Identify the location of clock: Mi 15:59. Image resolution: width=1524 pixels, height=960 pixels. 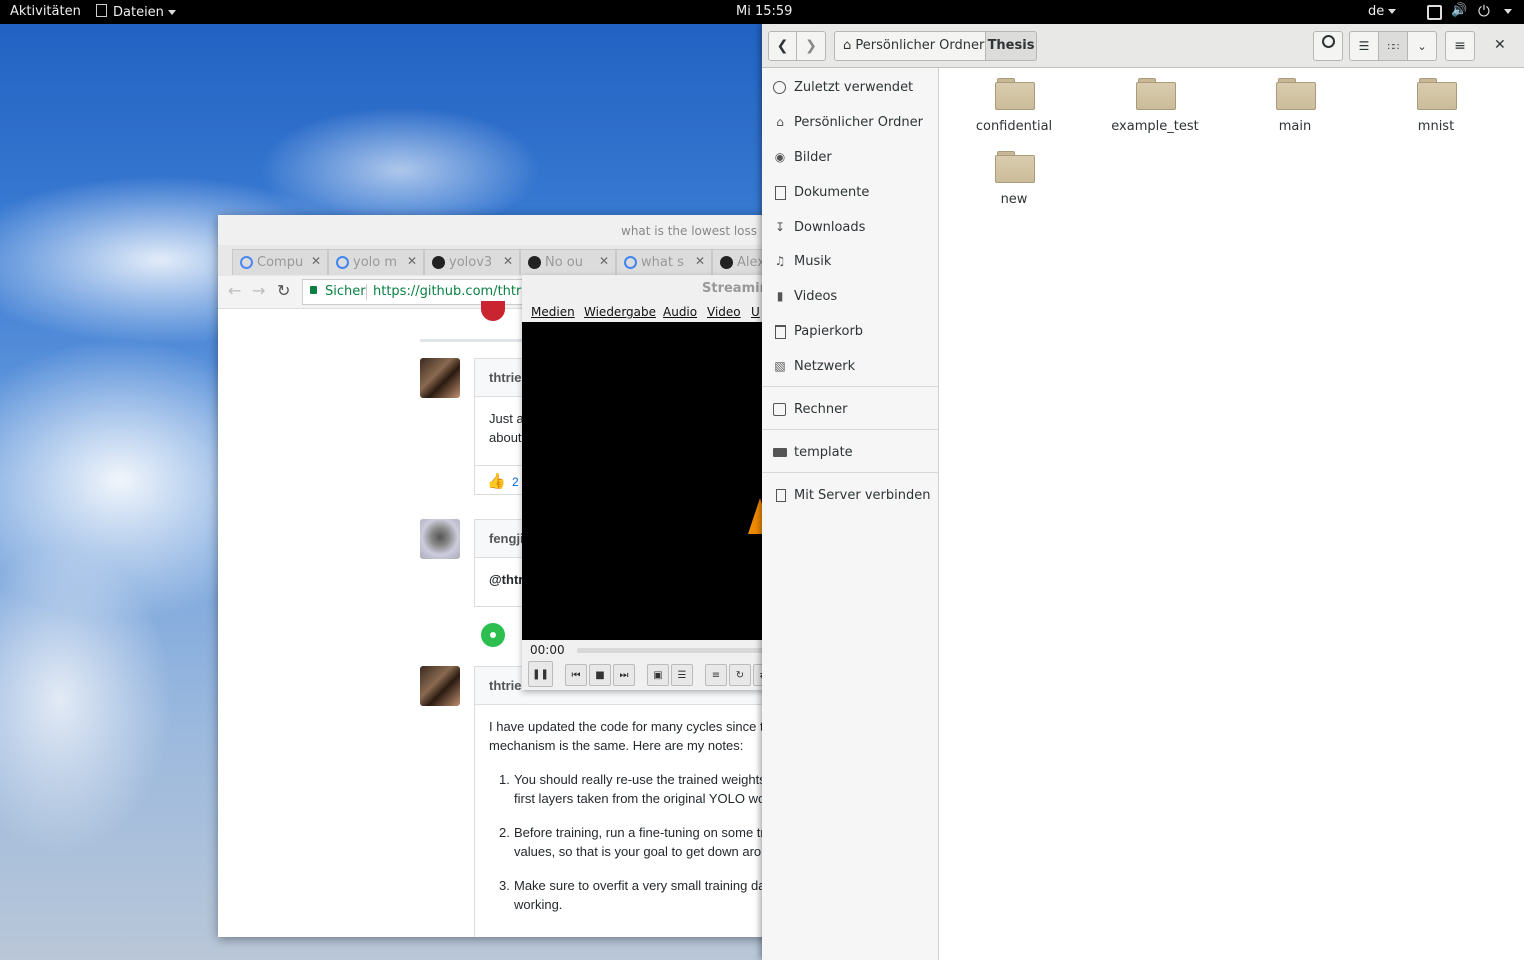
(764, 11).